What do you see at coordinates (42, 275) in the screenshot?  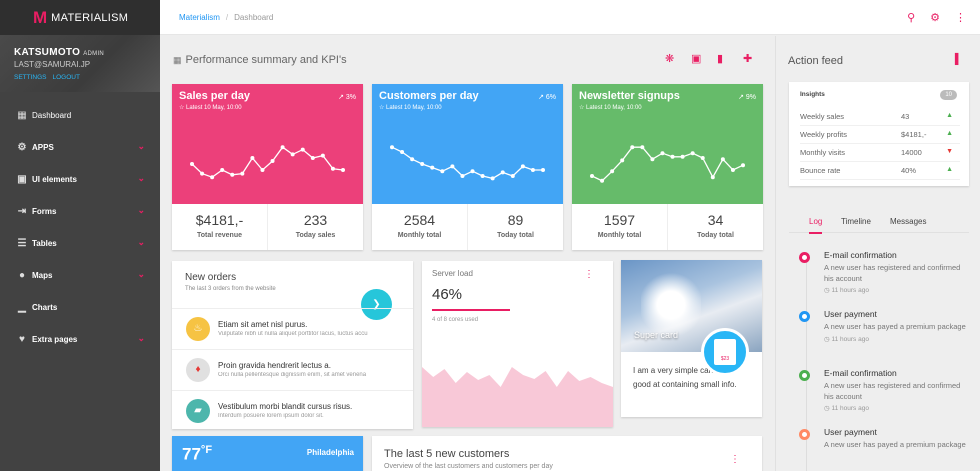 I see `sidebar-item-label: Maps` at bounding box center [42, 275].